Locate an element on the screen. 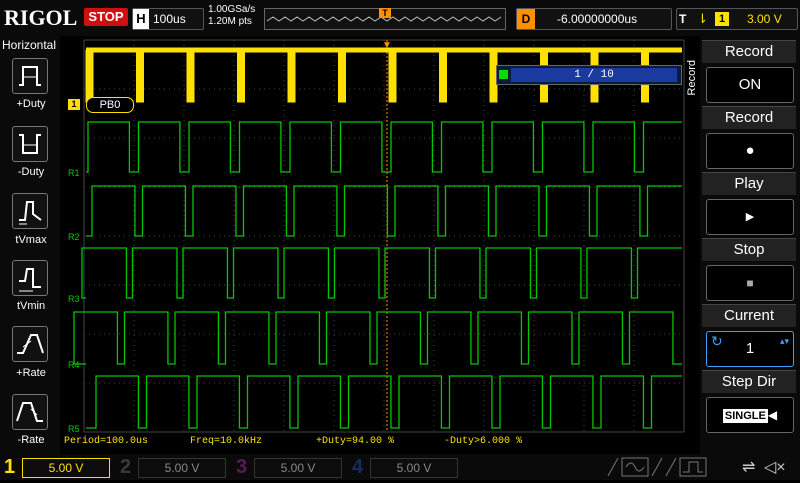 The width and height of the screenshot is (800, 483). play-title: Play is located at coordinates (749, 183).